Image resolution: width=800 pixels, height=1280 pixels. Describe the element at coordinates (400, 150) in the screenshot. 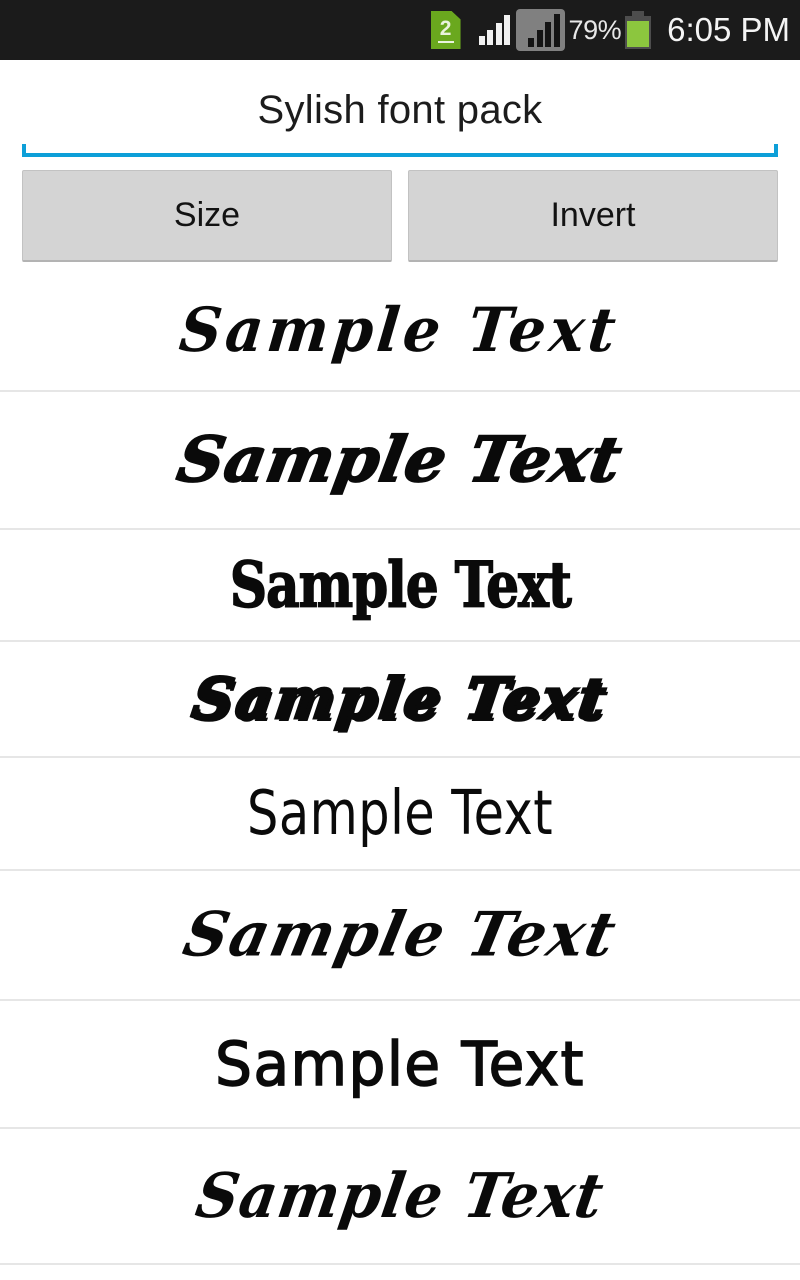

I see `edit-field-underline` at that location.